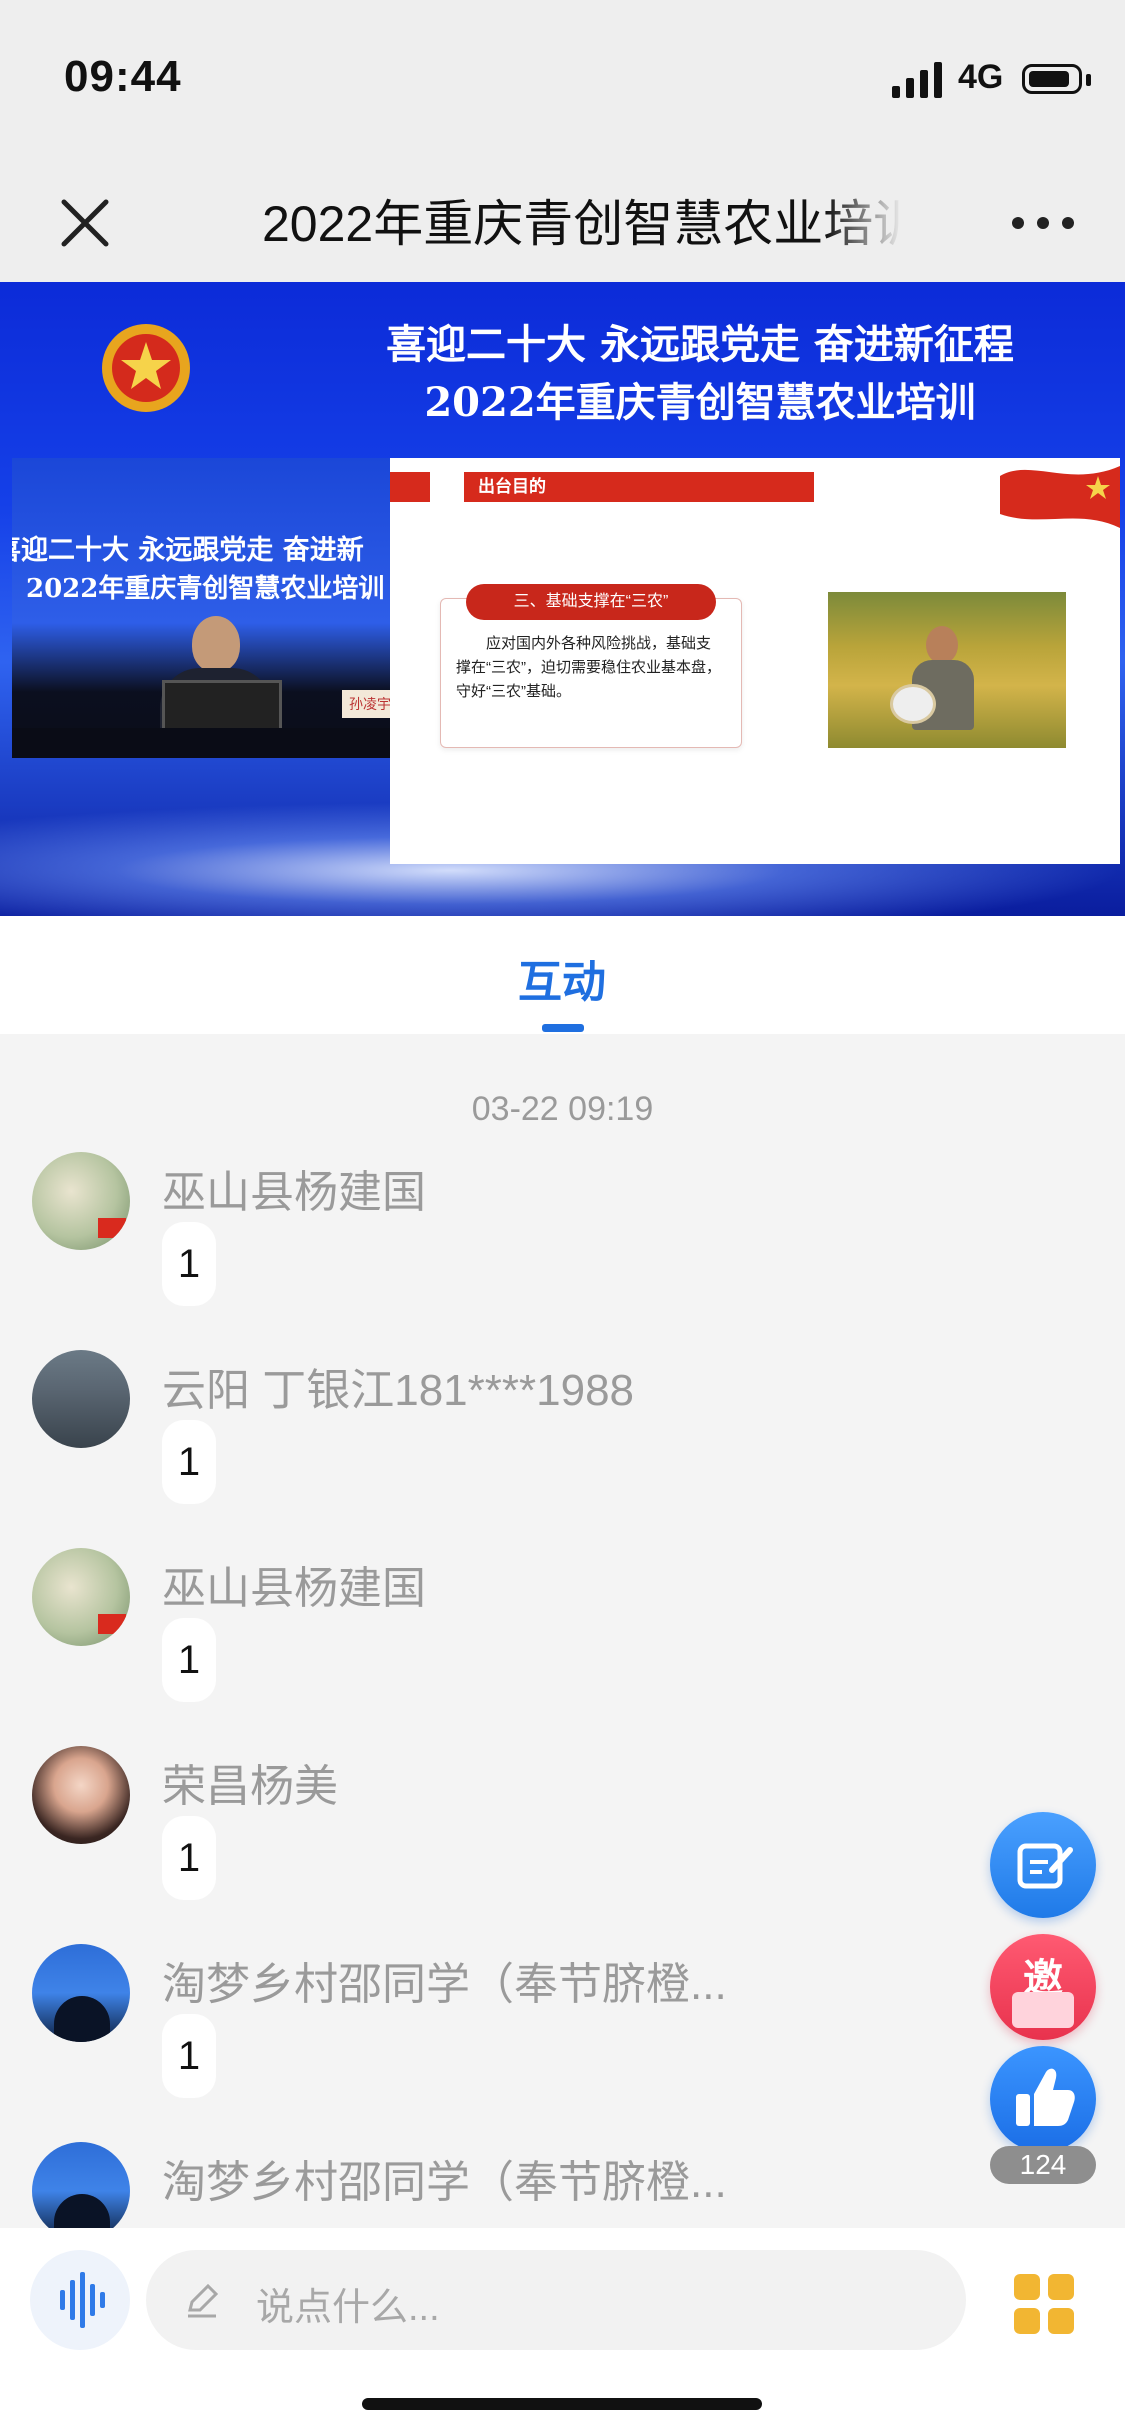 The image size is (1125, 2436). Describe the element at coordinates (562, 2404) in the screenshot. I see `home-indicator` at that location.